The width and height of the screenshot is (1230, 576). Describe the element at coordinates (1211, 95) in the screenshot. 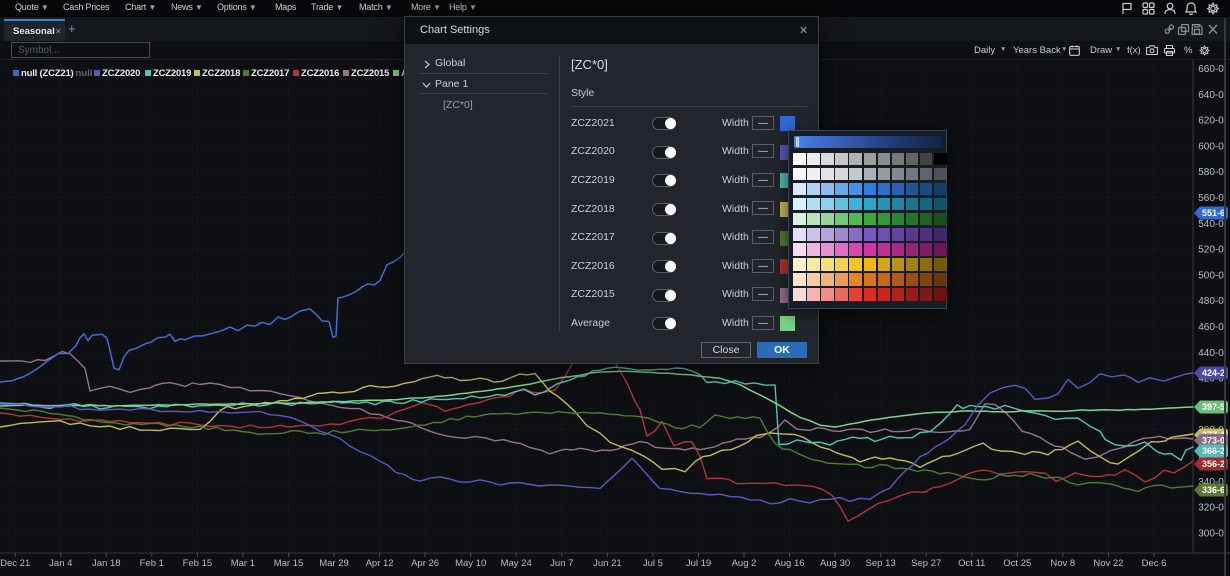

I see `svg-text: 640-0` at that location.